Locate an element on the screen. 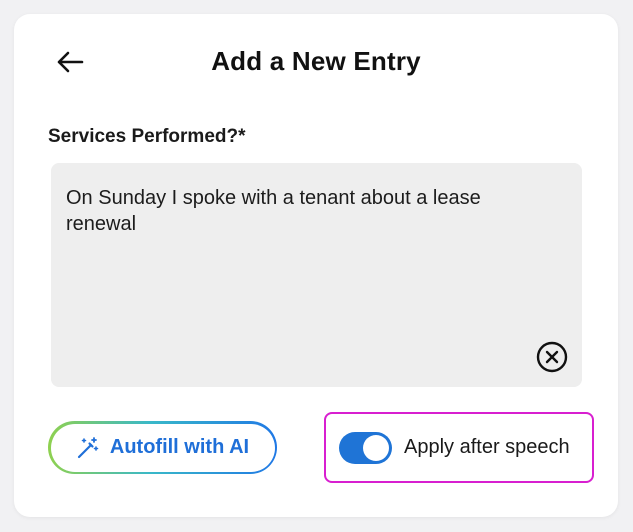 The image size is (633, 532). clear-text-button is located at coordinates (552, 357).